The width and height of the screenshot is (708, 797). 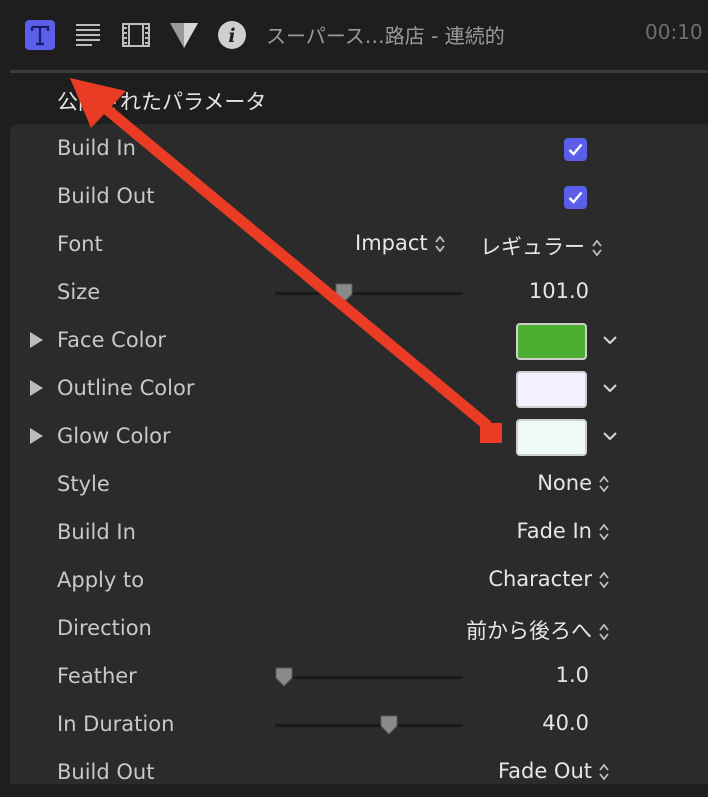 What do you see at coordinates (369, 293) in the screenshot?
I see `size-slider` at bounding box center [369, 293].